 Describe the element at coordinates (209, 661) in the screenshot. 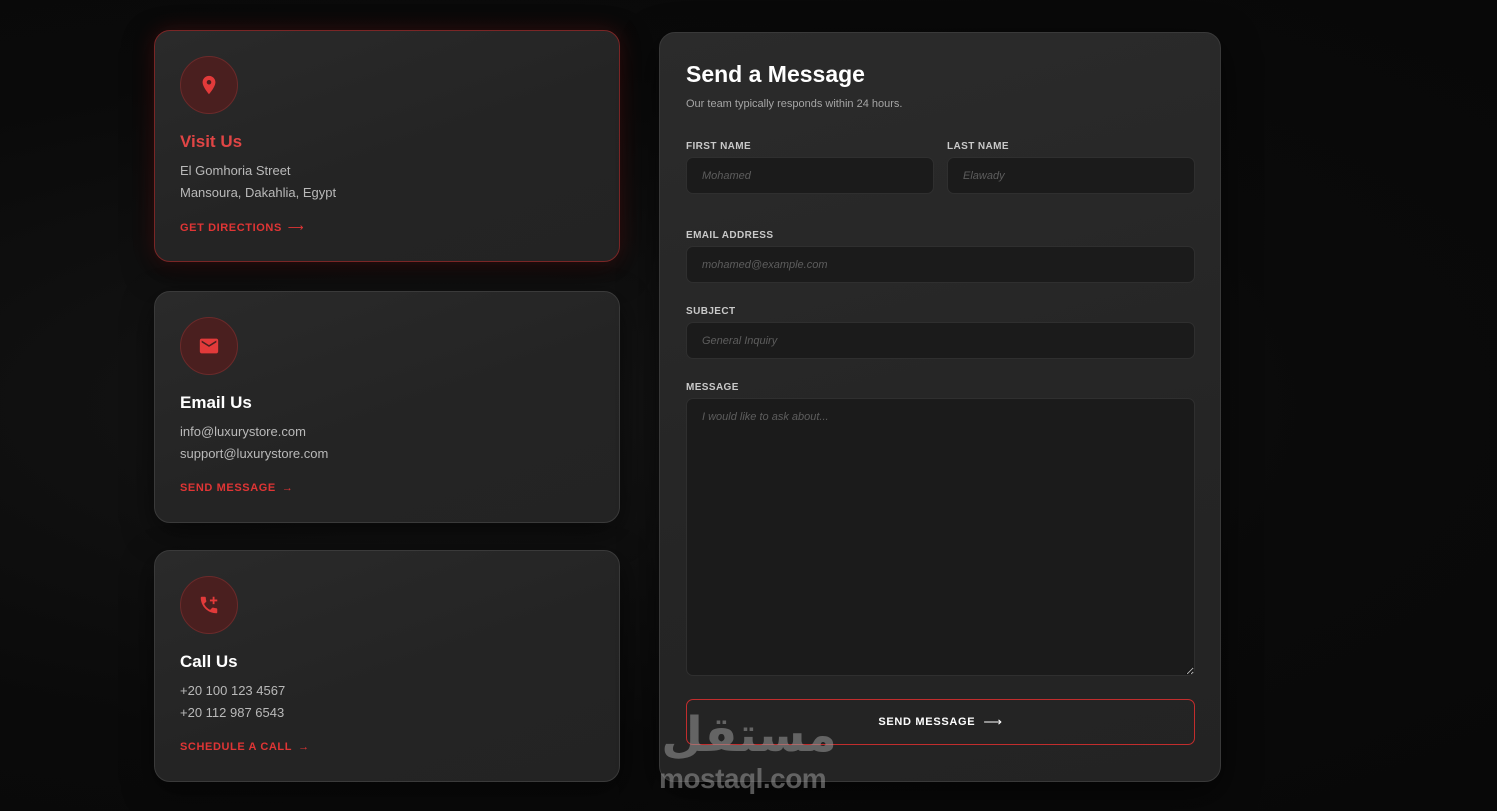

I see `card-title: Call Us` at that location.